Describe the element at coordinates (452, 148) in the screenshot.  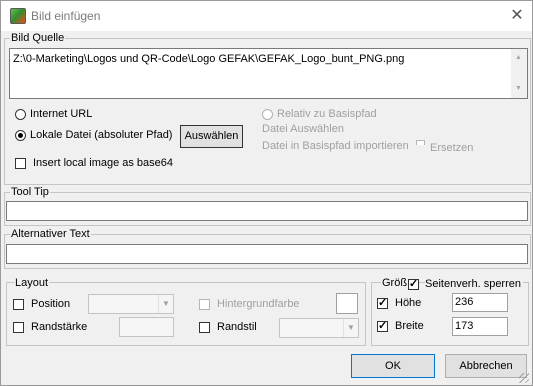
I see `replace-label: Ersetzen` at that location.